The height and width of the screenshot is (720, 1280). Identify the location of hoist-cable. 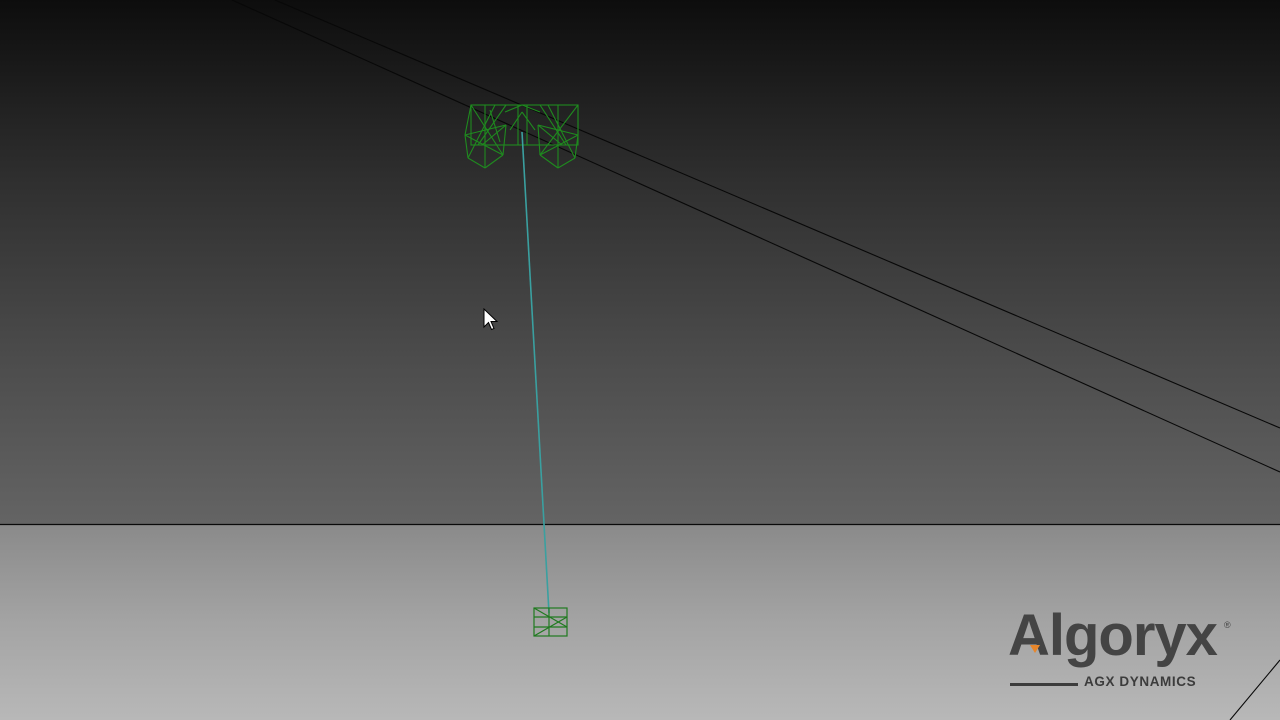
(535, 372).